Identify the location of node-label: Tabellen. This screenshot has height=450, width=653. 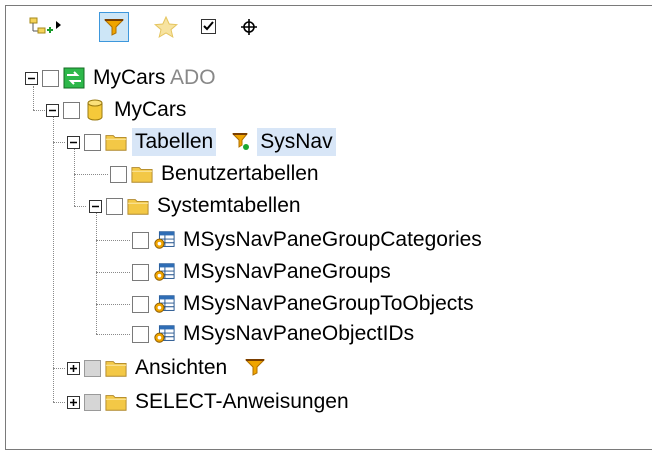
(174, 142).